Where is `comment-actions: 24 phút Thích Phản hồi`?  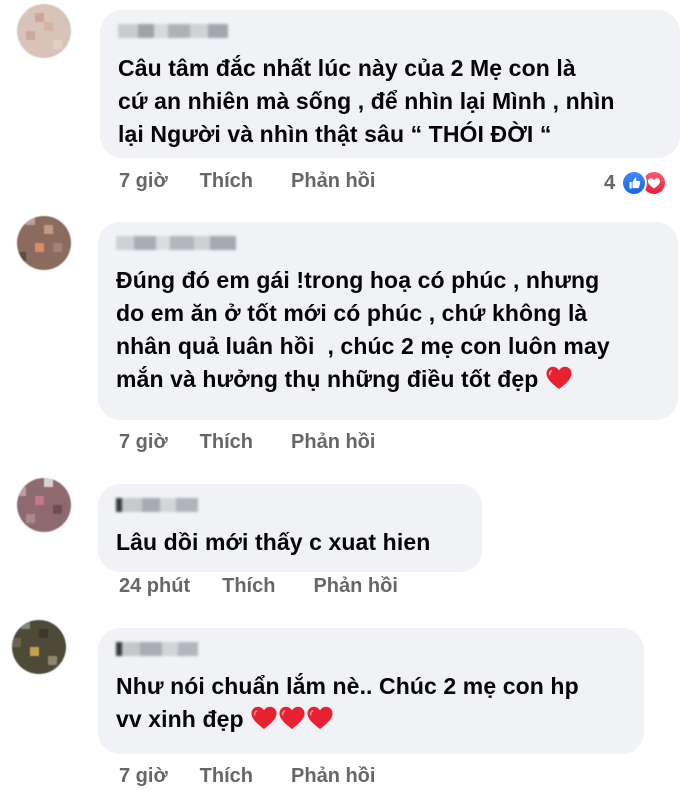
comment-actions: 24 phút Thích Phản hồi is located at coordinates (258, 586).